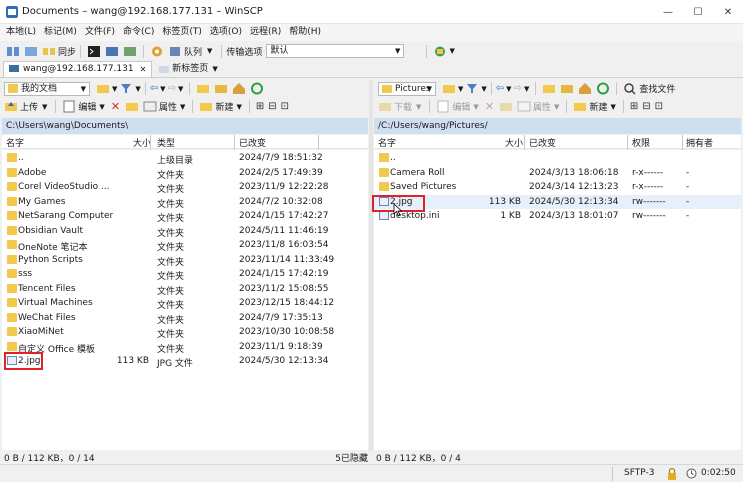 The image size is (743, 482). I want to click on file-row: Obsidian Vault 文件夹 2024/5/11 11:46:19, so click(185, 231).